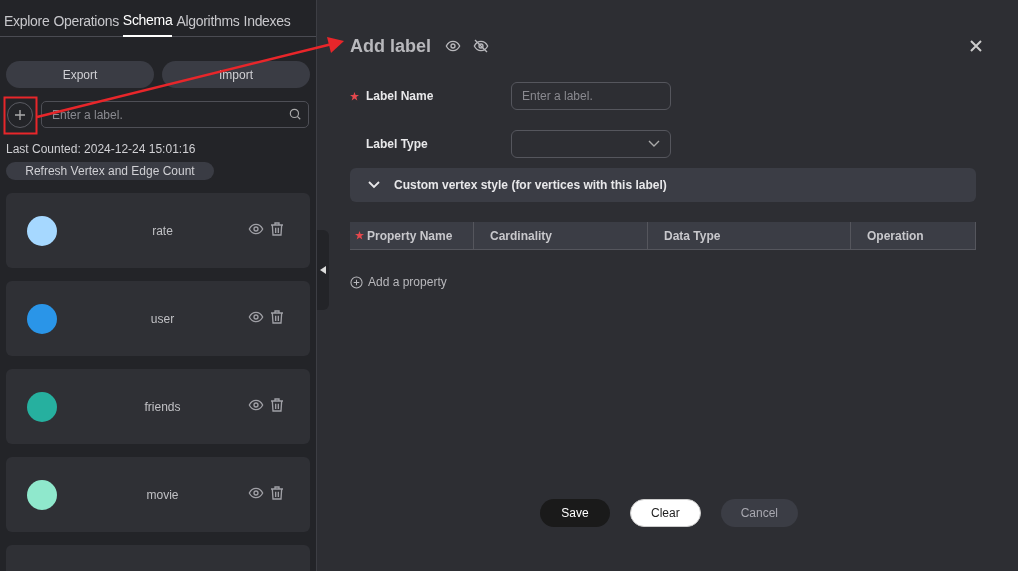 Image resolution: width=1018 pixels, height=571 pixels. I want to click on field-label: Label Name, so click(400, 96).